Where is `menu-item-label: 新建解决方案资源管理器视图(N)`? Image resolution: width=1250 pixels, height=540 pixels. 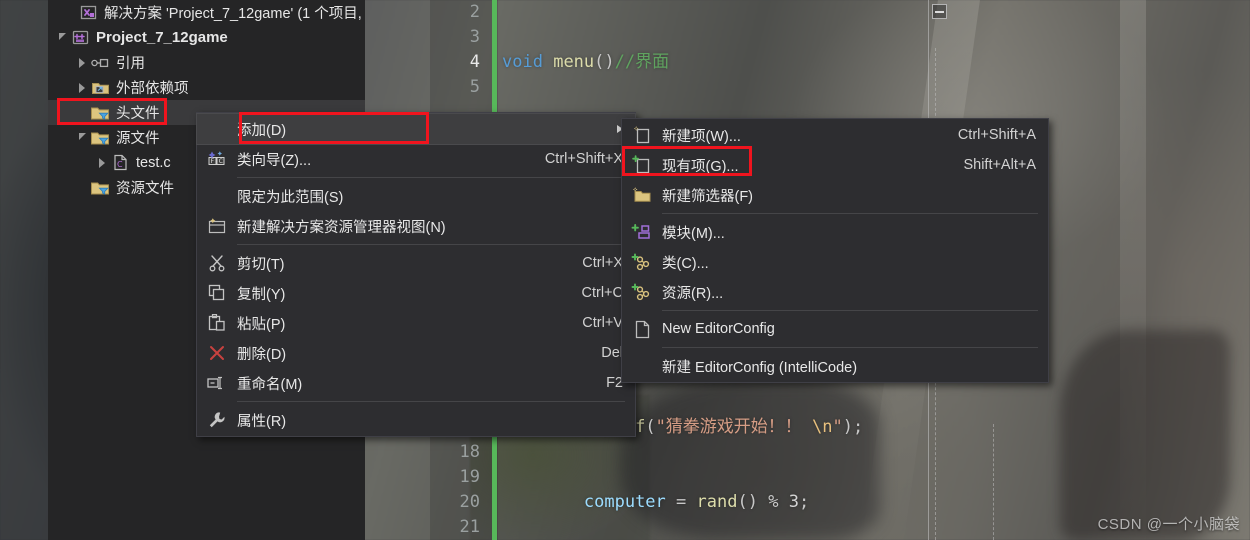
menu-item-label: 新建解决方案资源管理器视图(N) is located at coordinates (341, 227).